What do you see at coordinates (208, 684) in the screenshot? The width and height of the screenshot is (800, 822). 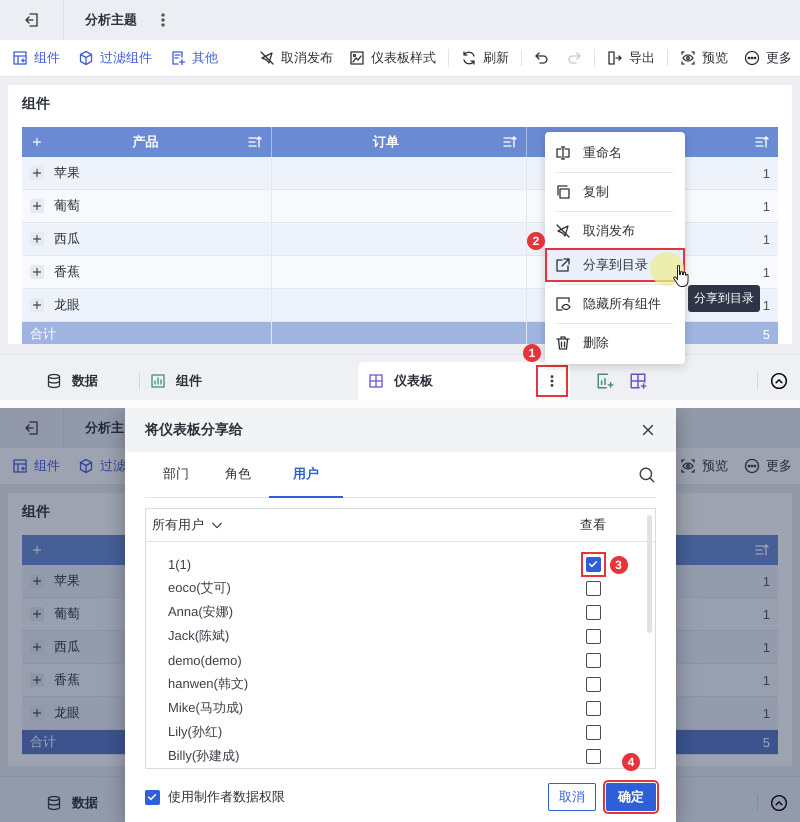 I see `user-name: hanwen(韩文)` at bounding box center [208, 684].